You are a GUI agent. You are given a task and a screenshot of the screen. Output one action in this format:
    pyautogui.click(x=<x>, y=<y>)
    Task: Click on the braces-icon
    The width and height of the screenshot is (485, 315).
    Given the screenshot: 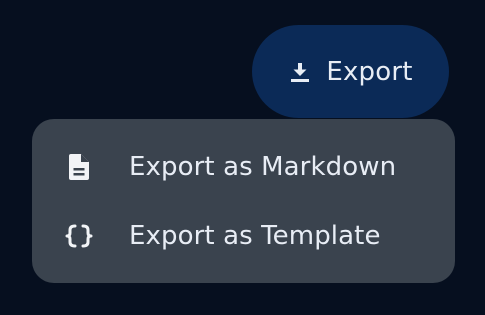 What is the action you would take?
    pyautogui.click(x=79, y=236)
    